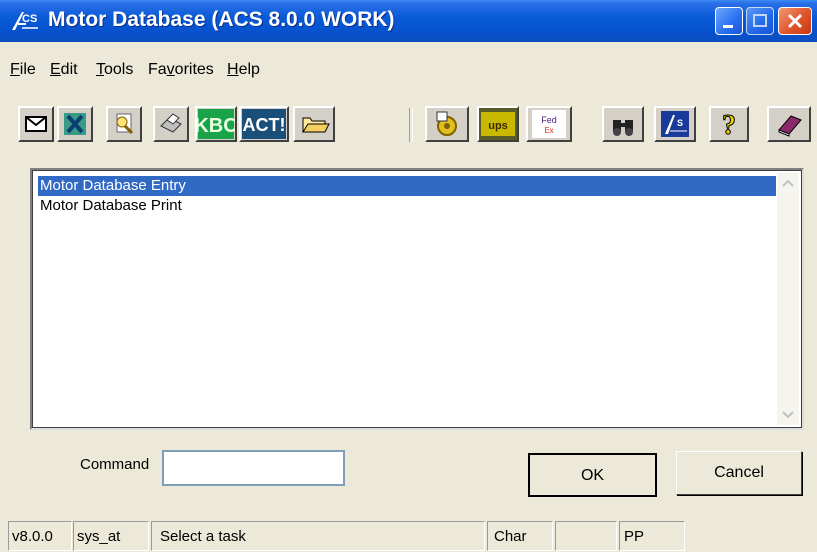 Image resolution: width=817 pixels, height=552 pixels. I want to click on ups-icon: ups, so click(498, 124).